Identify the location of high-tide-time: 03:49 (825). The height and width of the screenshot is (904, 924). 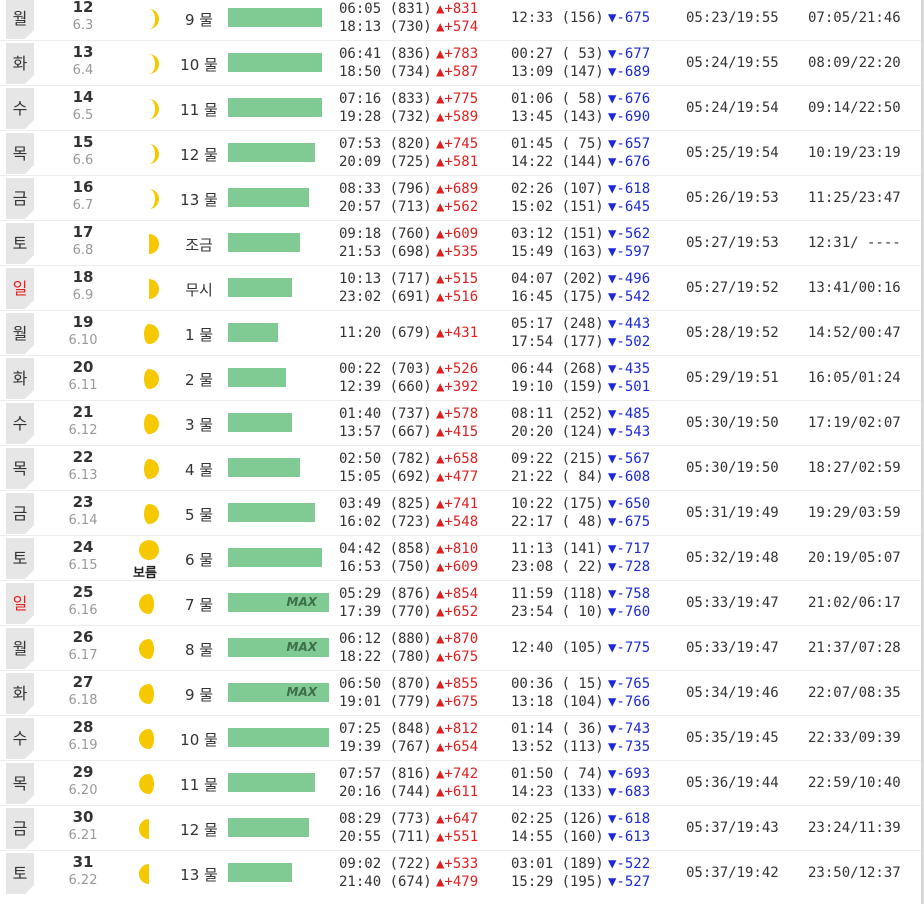
(385, 504).